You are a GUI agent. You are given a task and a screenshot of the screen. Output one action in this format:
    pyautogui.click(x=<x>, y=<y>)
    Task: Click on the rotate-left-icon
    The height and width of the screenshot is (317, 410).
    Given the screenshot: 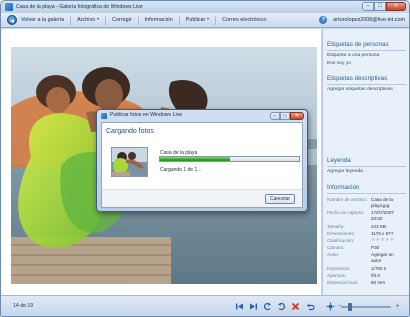 What is the action you would take?
    pyautogui.click(x=267, y=306)
    